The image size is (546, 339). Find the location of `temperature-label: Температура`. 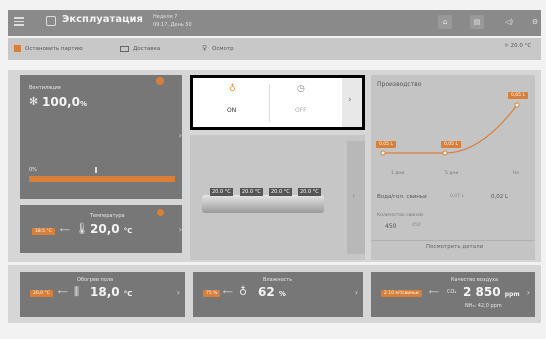

temperature-label: Температура is located at coordinates (107, 216).